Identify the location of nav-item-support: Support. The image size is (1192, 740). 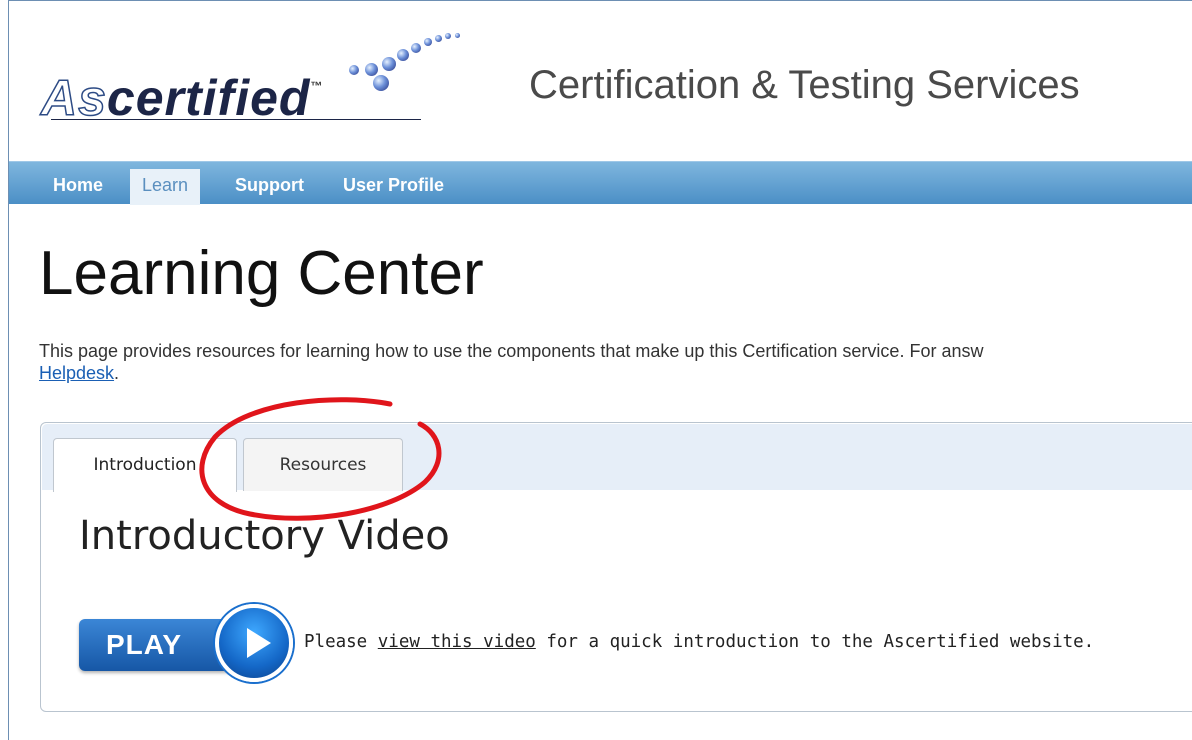
(269, 187).